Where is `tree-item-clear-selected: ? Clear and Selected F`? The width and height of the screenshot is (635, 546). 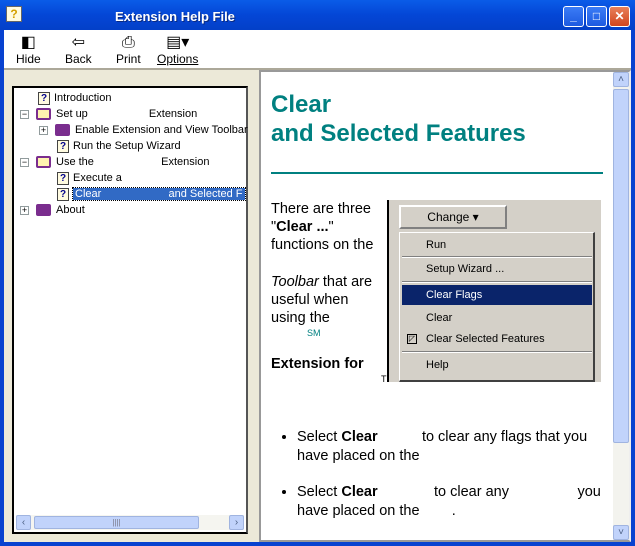 tree-item-clear-selected: ? Clear and Selected F is located at coordinates (151, 194).